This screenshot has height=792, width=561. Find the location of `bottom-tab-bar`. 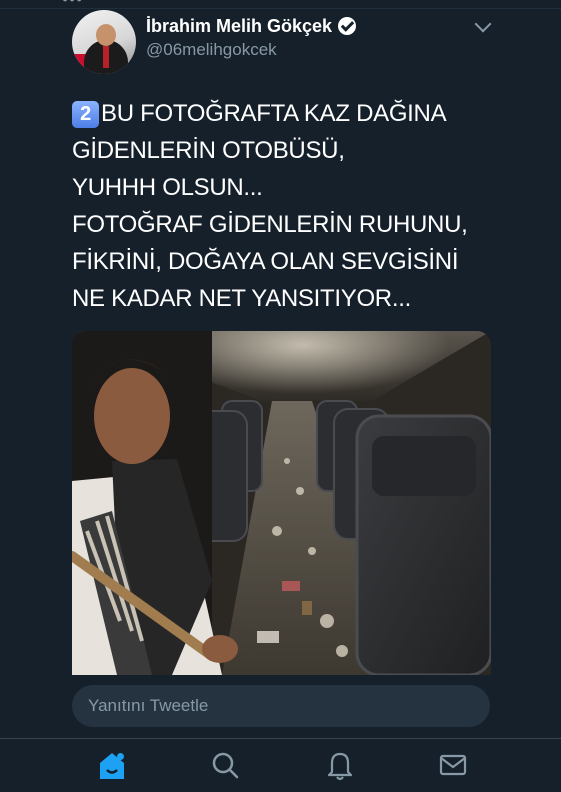

bottom-tab-bar is located at coordinates (280, 765).